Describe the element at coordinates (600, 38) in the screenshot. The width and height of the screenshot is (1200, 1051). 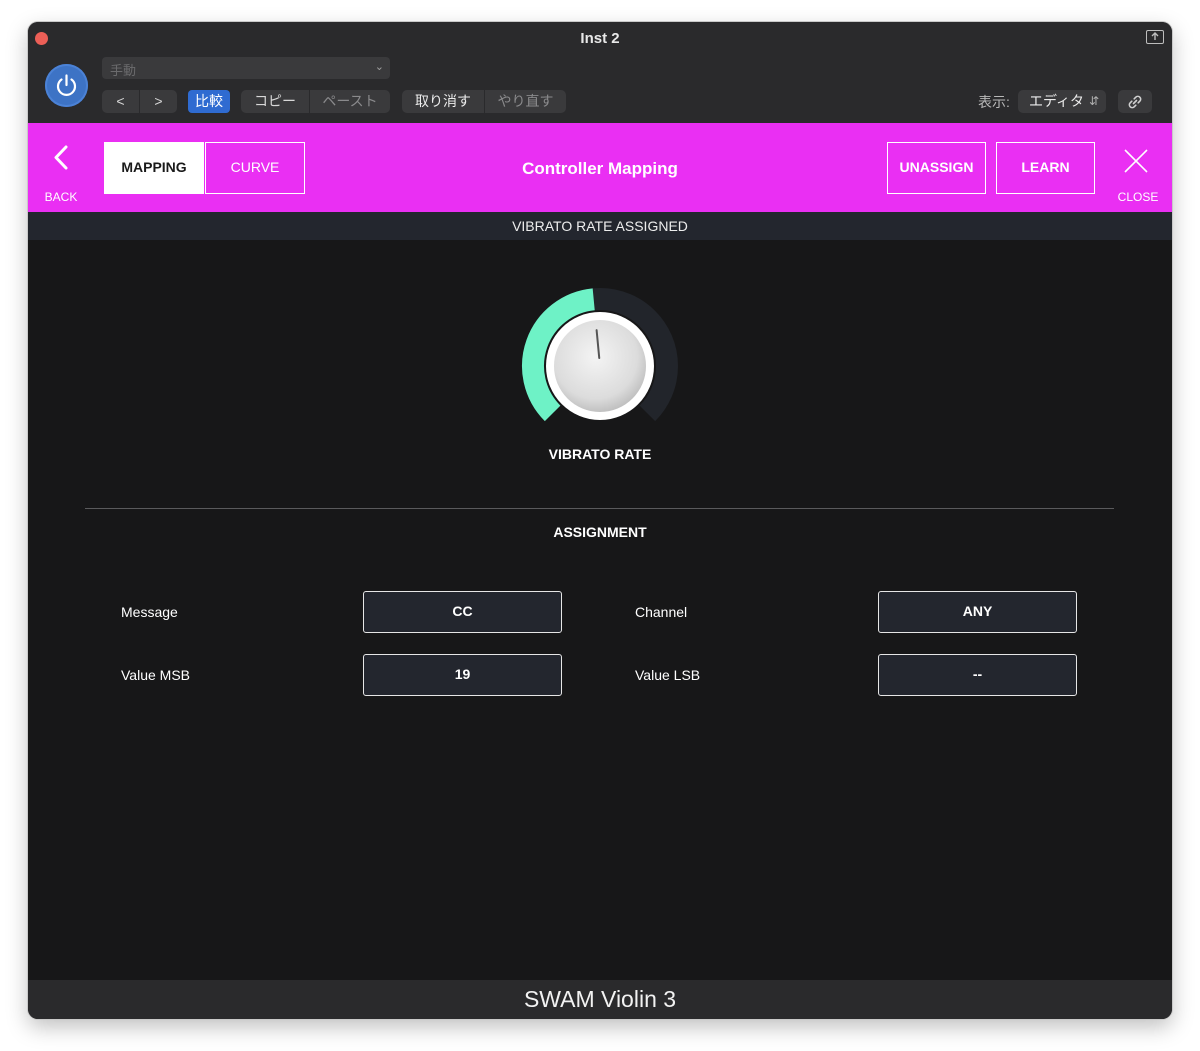
I see `window-title: Inst 2` at that location.